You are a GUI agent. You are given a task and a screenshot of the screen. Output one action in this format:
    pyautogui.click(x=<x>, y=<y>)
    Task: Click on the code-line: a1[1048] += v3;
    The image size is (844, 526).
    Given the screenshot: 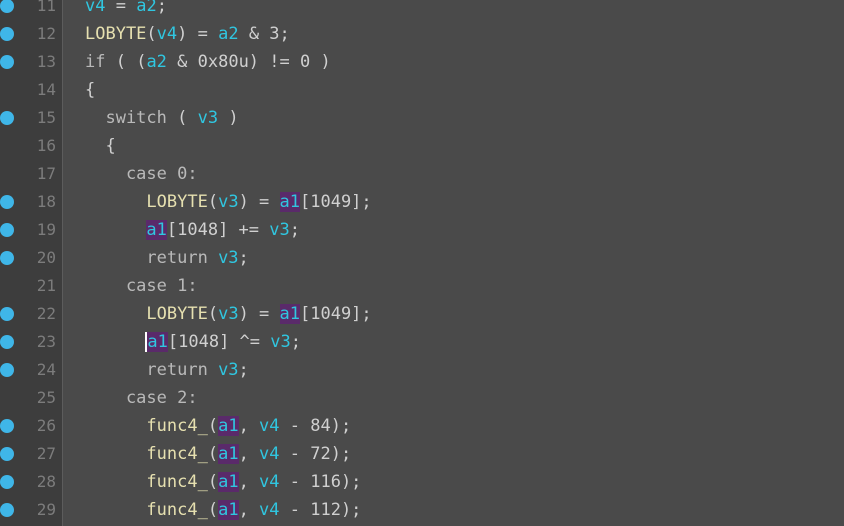 What is the action you would take?
    pyautogui.click(x=453, y=230)
    